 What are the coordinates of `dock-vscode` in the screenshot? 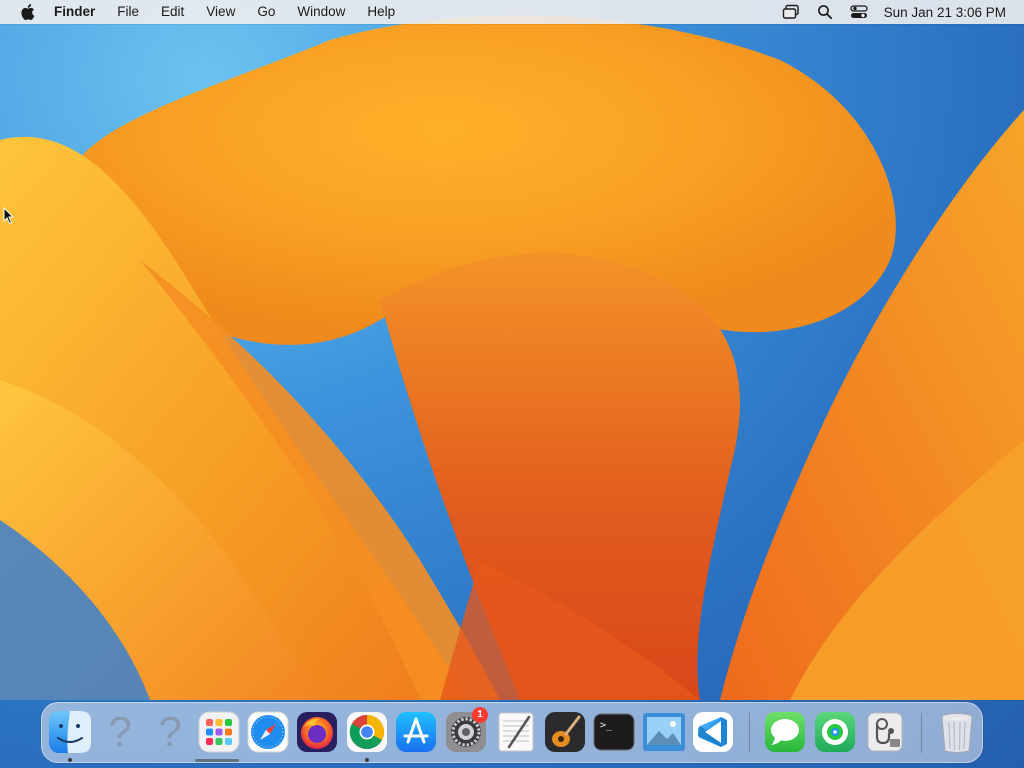 It's located at (713, 732).